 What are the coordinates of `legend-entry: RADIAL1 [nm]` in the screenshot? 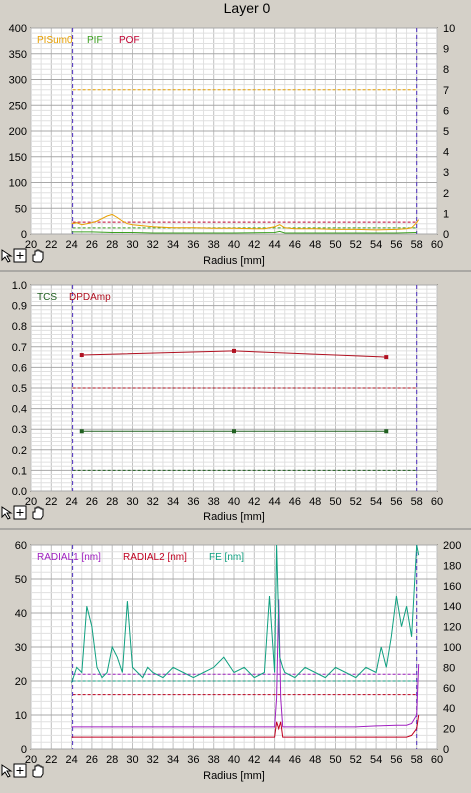 It's located at (69, 557).